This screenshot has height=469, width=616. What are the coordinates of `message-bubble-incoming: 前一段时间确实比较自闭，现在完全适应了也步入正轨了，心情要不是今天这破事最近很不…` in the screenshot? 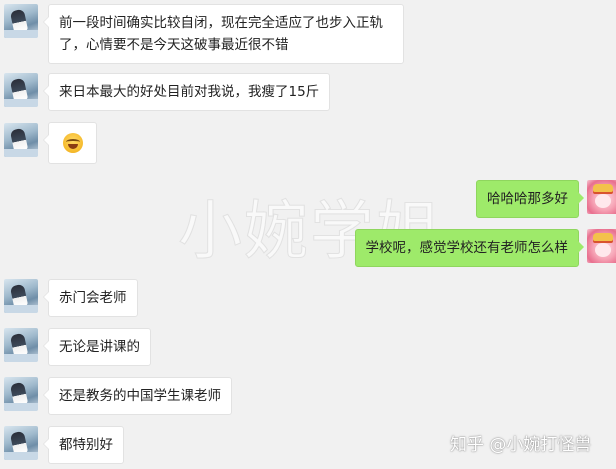 It's located at (223, 34).